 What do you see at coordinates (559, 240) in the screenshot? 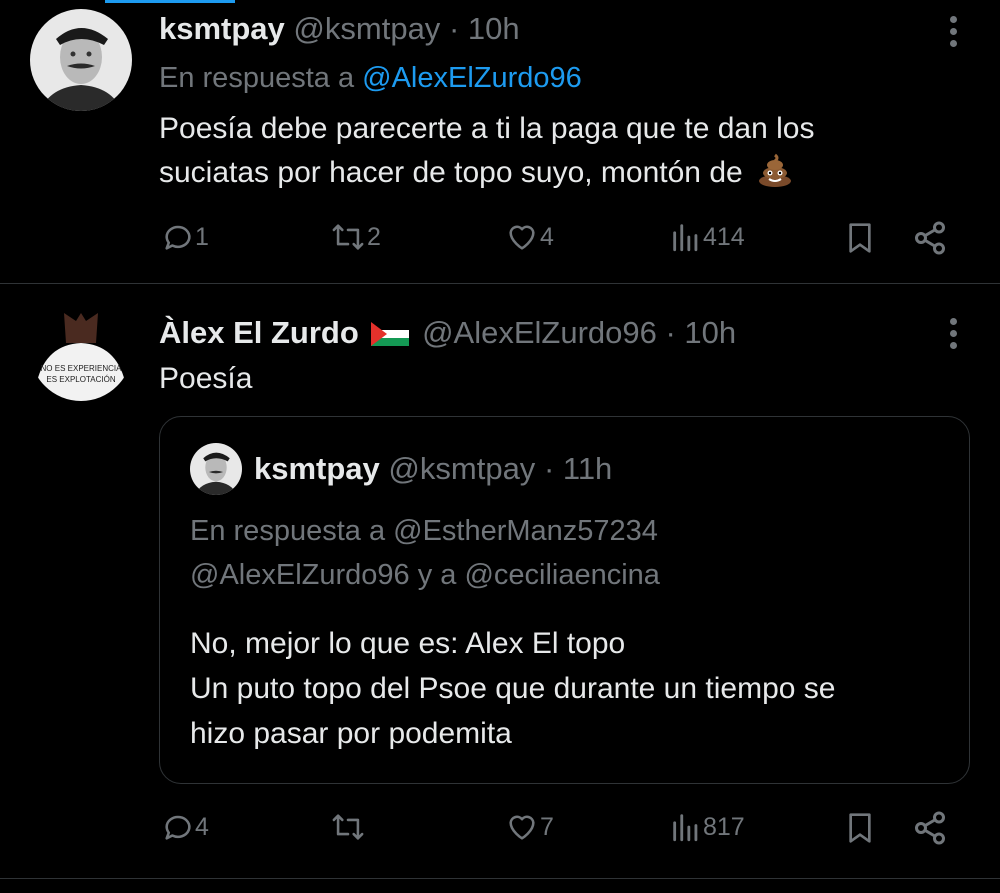
I see `tweet-actions: 1 2 4 414` at bounding box center [559, 240].